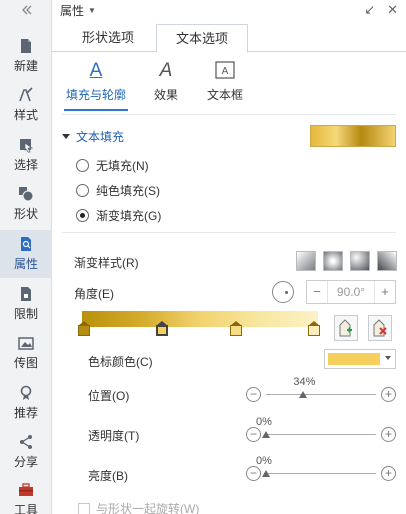 This screenshot has height=514, width=406. I want to click on add-stop-icon, so click(345, 328).